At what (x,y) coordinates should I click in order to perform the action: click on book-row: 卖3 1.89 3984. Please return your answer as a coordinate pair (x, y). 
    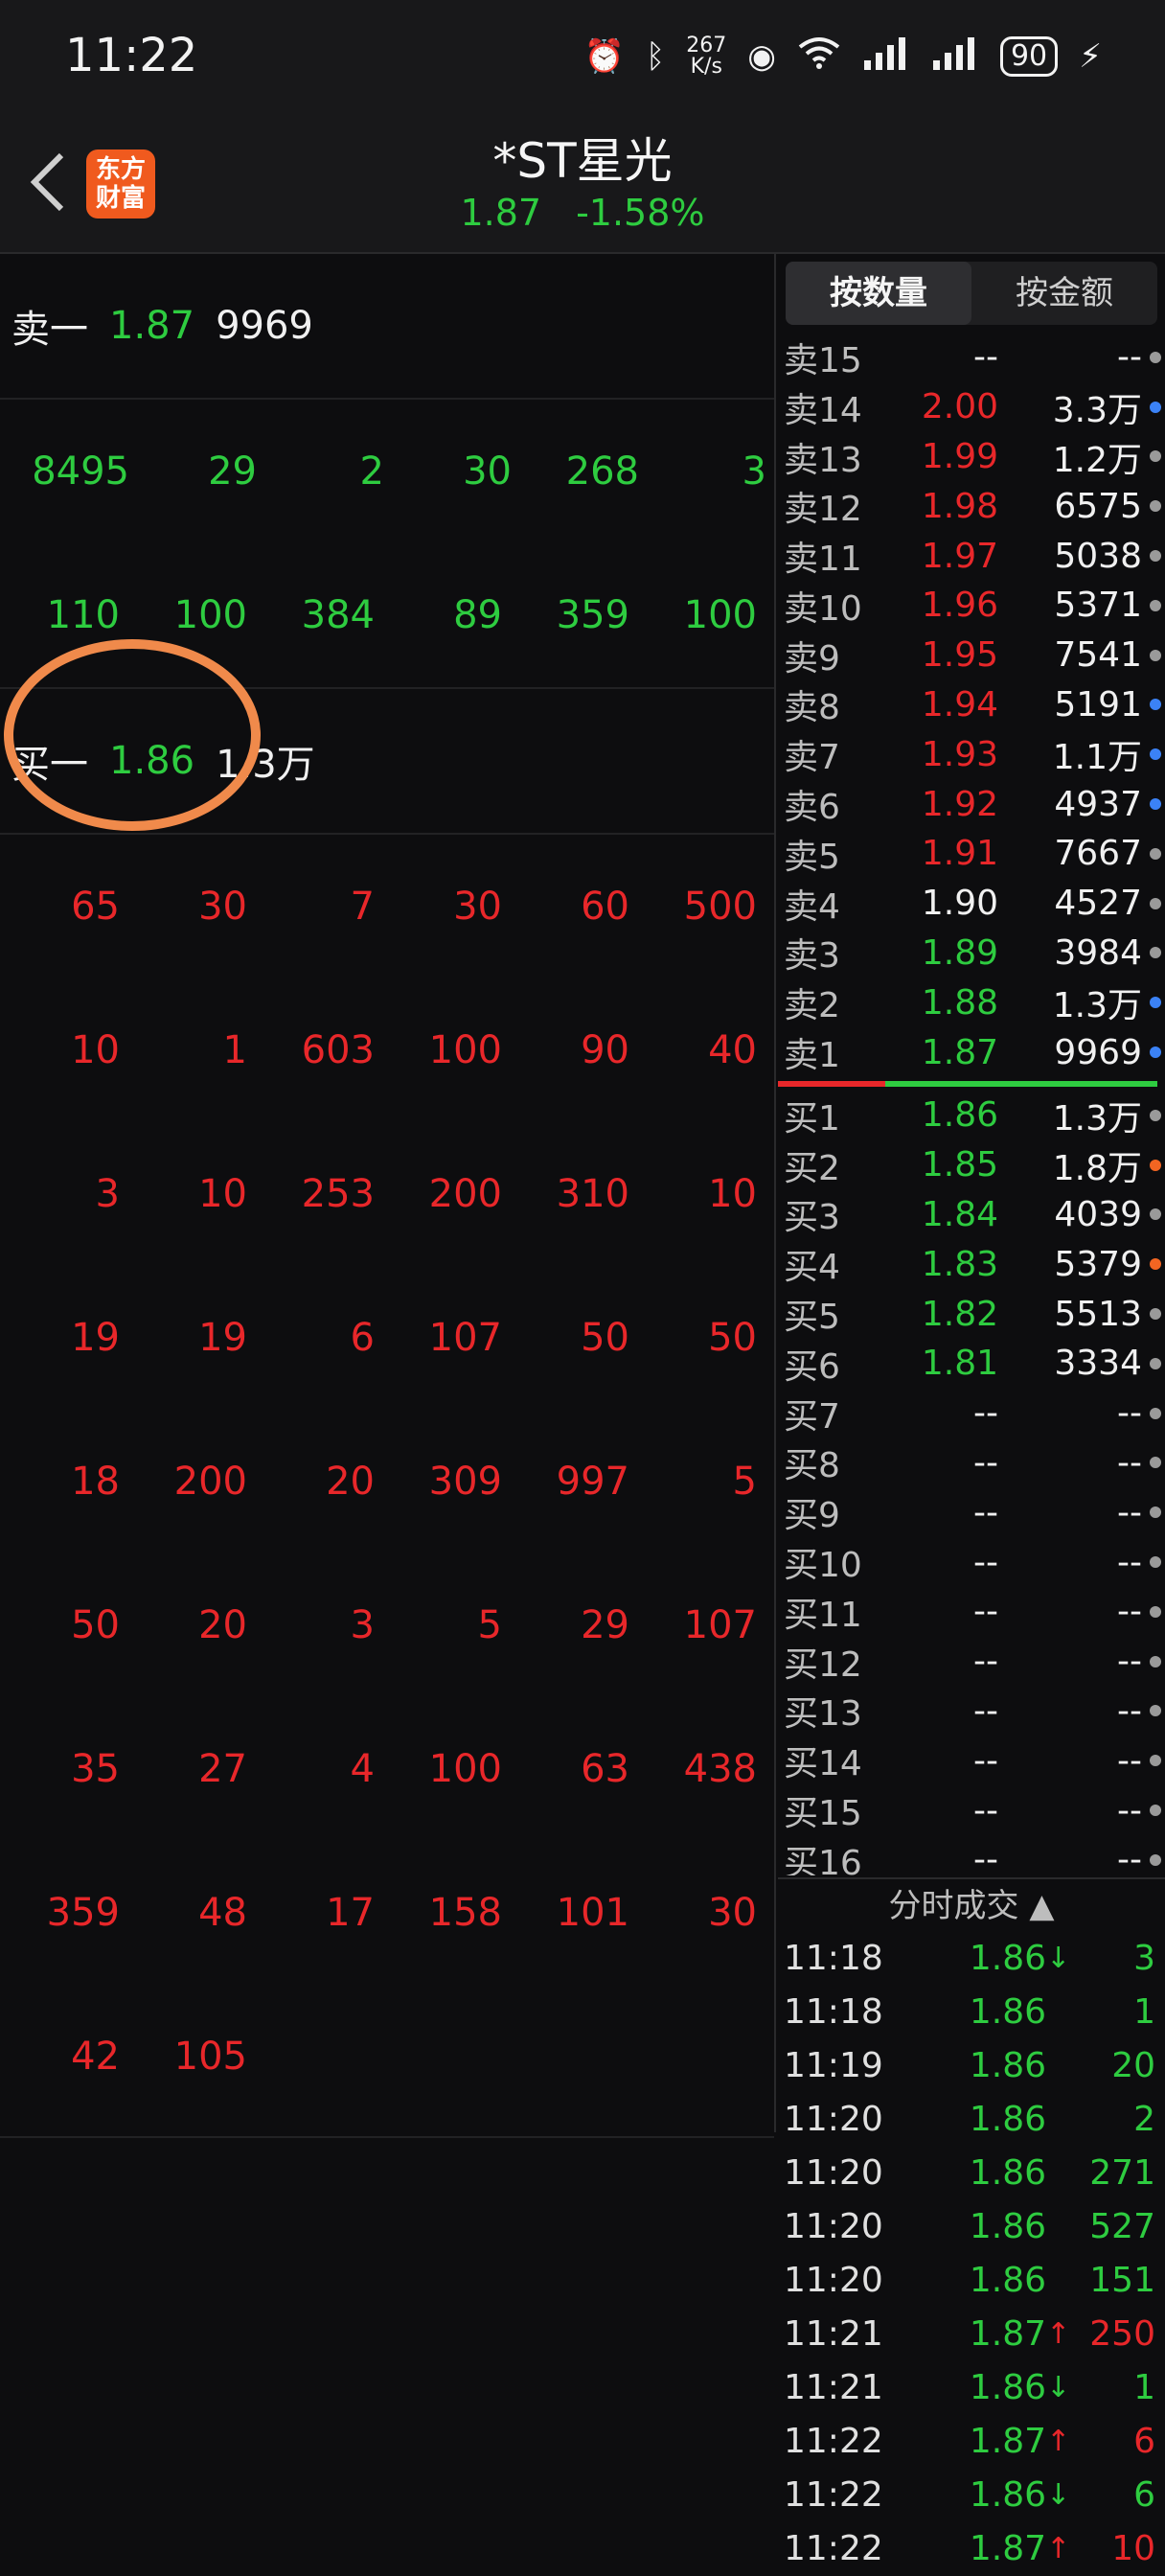
    Looking at the image, I should click on (972, 953).